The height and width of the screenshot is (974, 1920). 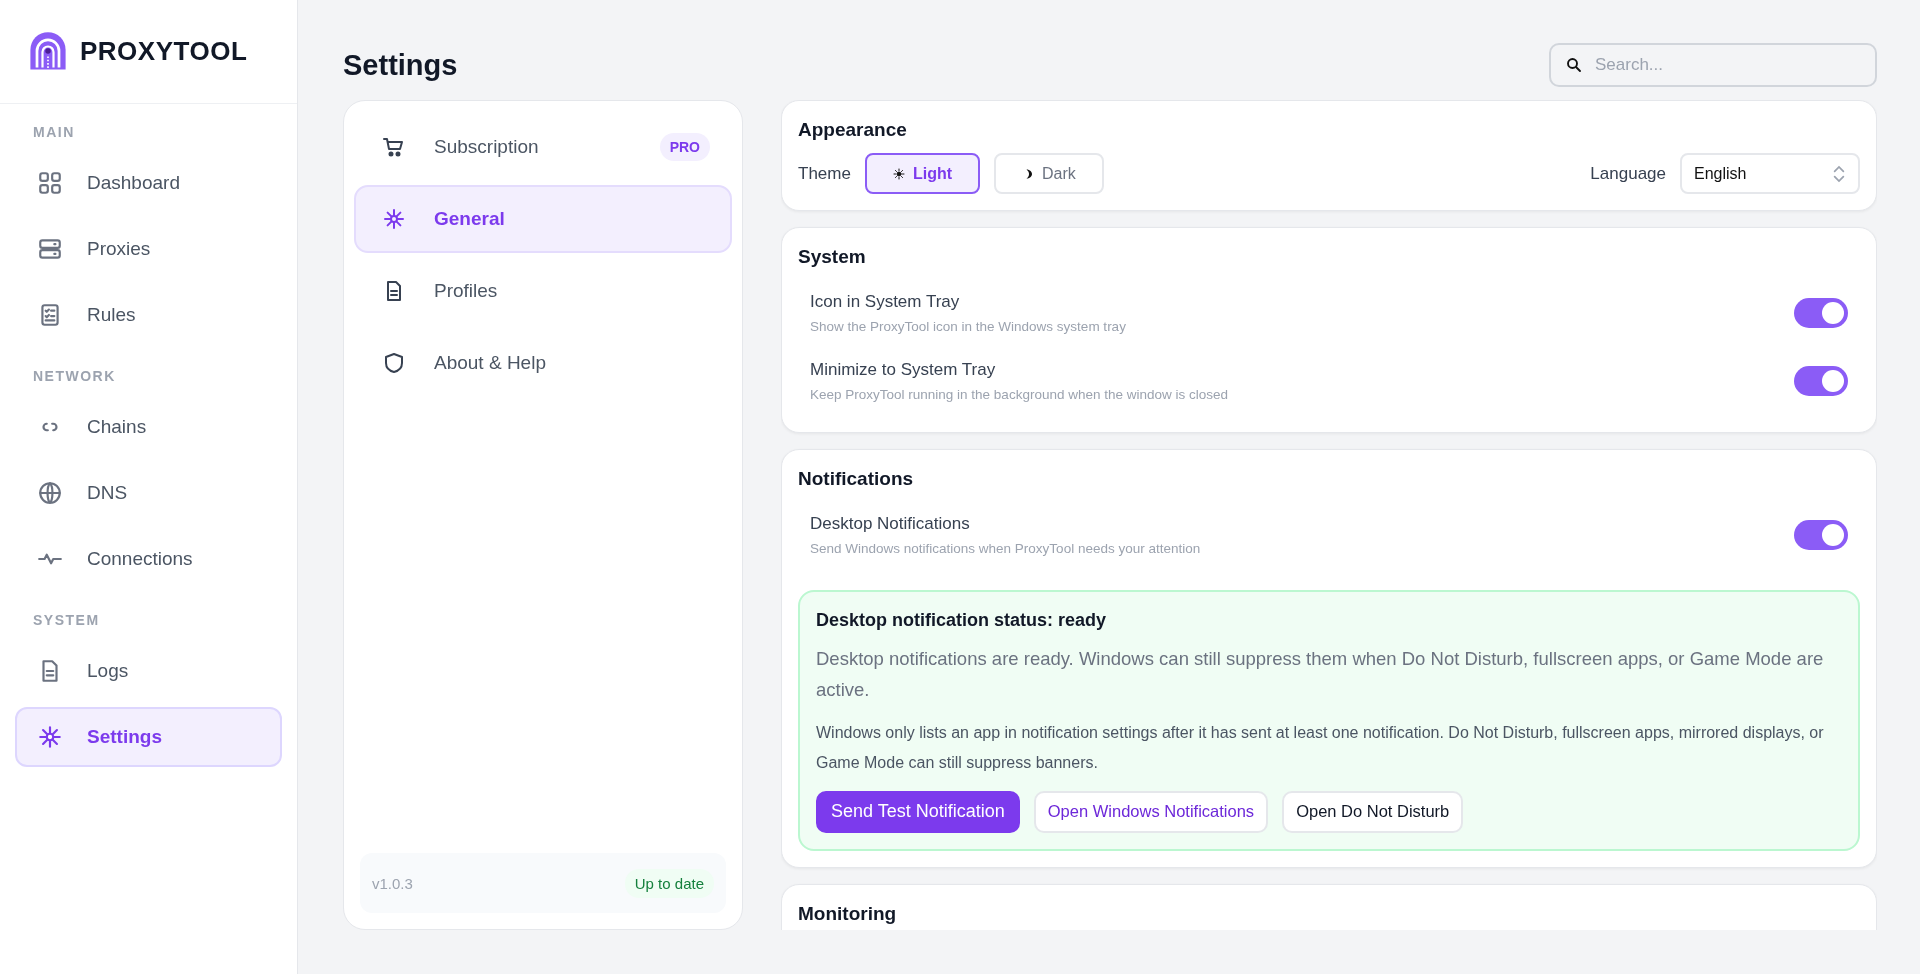 I want to click on sidebar-item: Rules, so click(x=148, y=315).